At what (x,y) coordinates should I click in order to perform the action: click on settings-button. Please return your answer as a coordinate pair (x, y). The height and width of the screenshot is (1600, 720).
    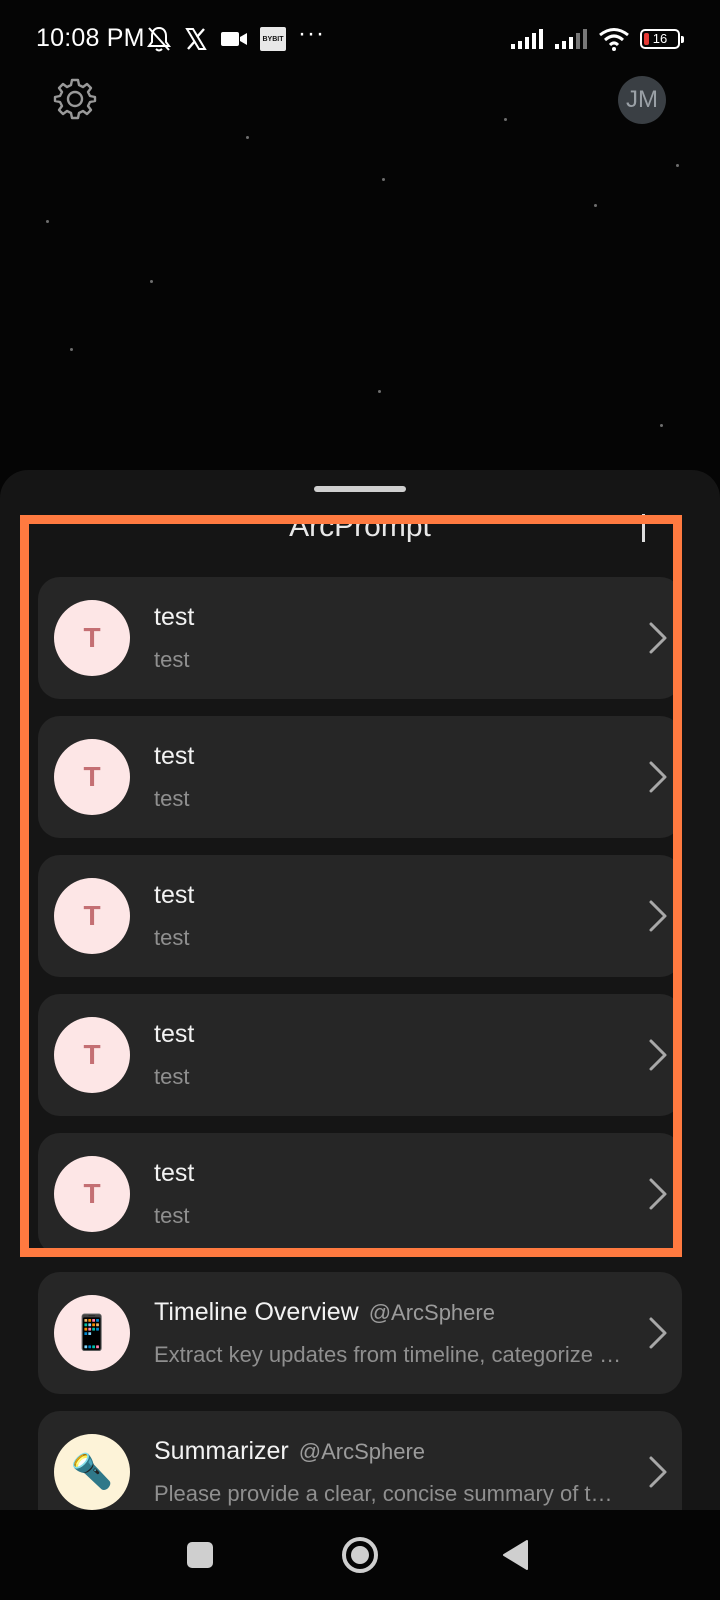
    Looking at the image, I should click on (75, 99).